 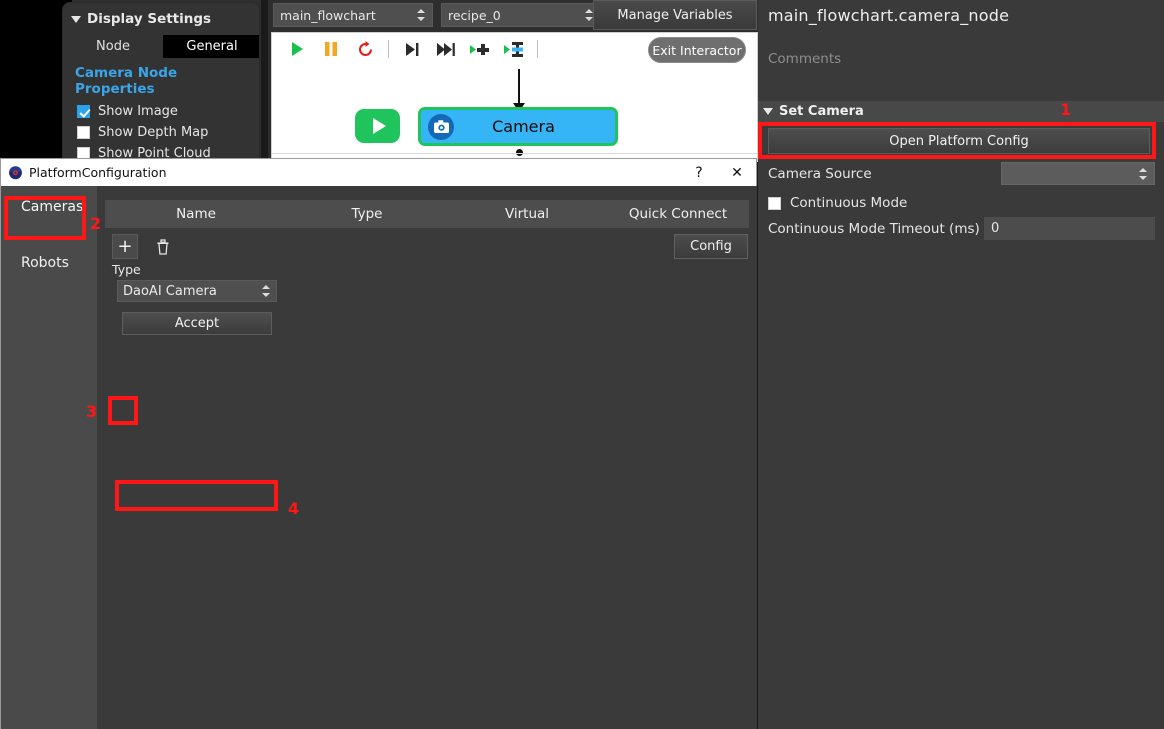 I want to click on sidebar-item-robots-label: Robots, so click(x=45, y=263).